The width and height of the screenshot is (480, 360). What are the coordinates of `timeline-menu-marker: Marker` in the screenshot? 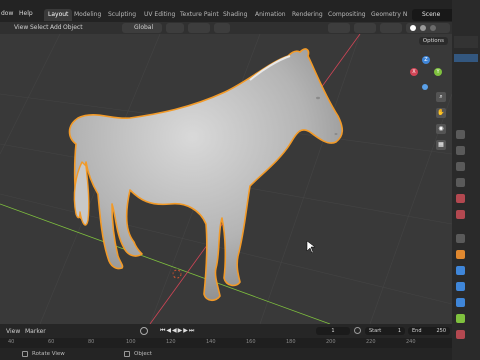 It's located at (35, 331).